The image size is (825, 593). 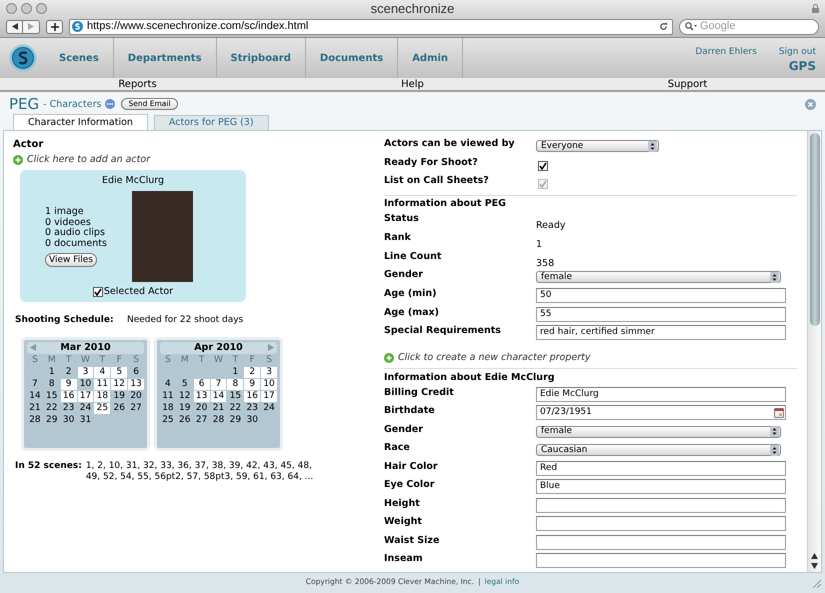 I want to click on add-bookmark-button, so click(x=54, y=27).